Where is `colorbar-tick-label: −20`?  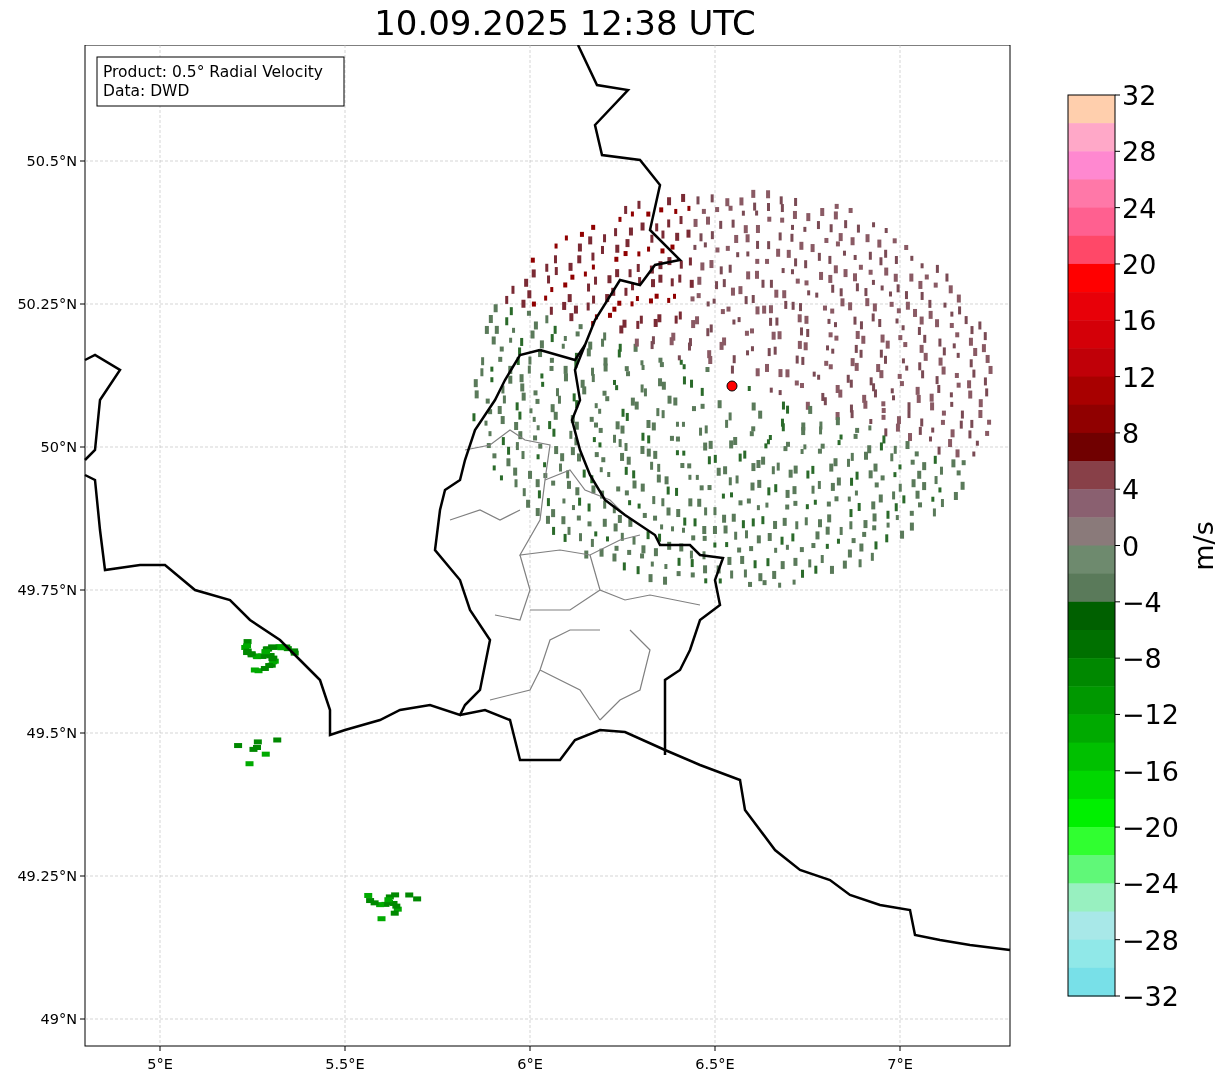
colorbar-tick-label: −20 is located at coordinates (1150, 828).